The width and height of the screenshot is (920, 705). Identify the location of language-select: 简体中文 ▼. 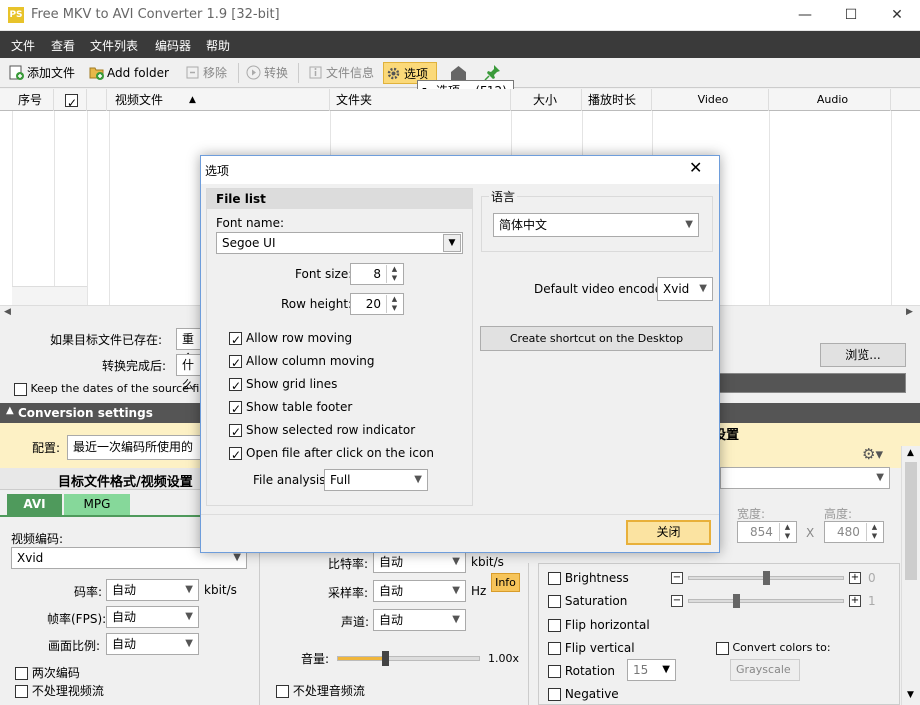
(596, 225).